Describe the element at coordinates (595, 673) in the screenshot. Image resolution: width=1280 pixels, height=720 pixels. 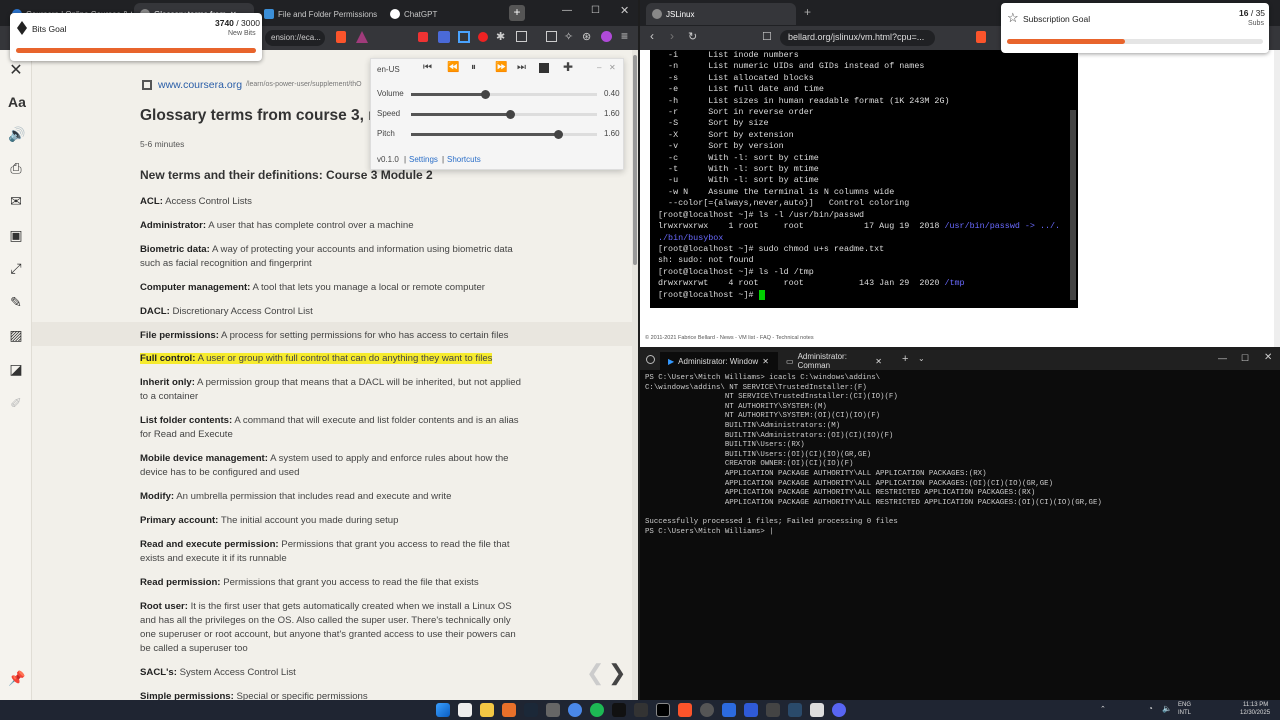
I see `prev-page-icon: ❮` at that location.